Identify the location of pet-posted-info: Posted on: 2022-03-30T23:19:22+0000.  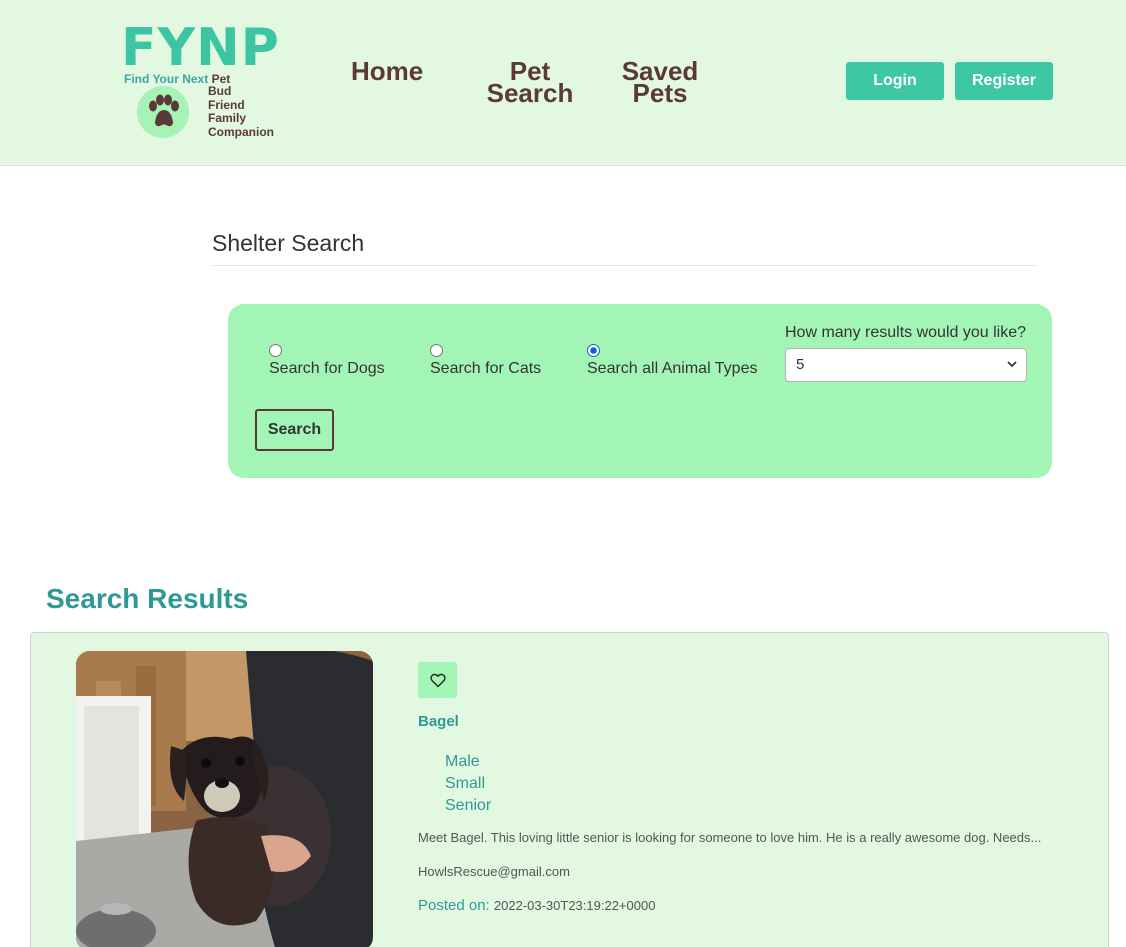
(536, 905).